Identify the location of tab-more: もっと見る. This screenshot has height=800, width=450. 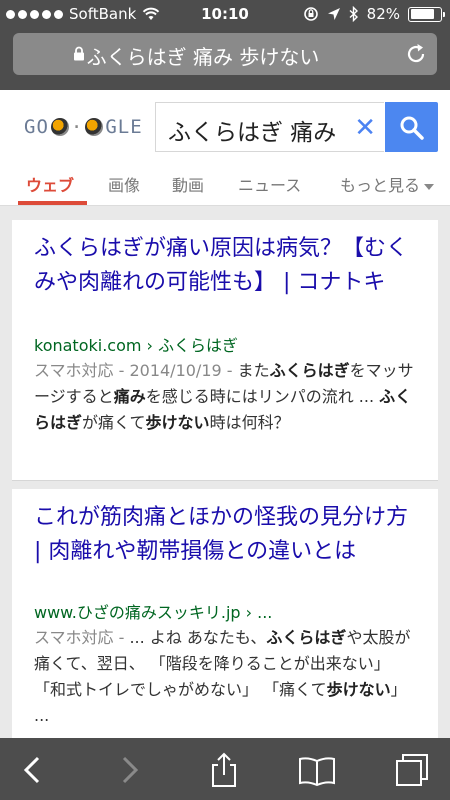
(387, 184).